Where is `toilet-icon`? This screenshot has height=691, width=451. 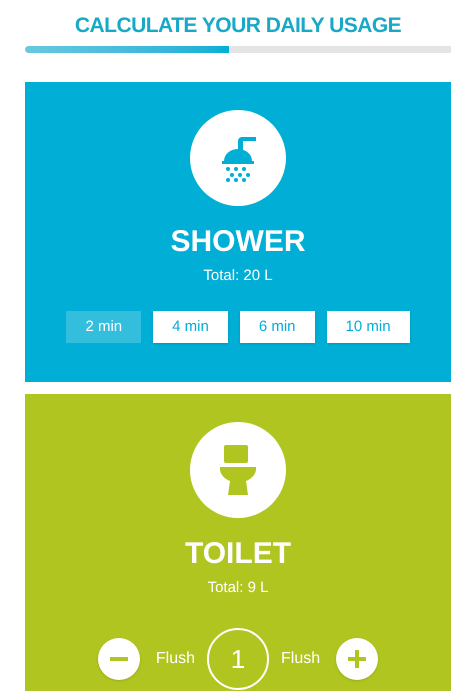 toilet-icon is located at coordinates (238, 470).